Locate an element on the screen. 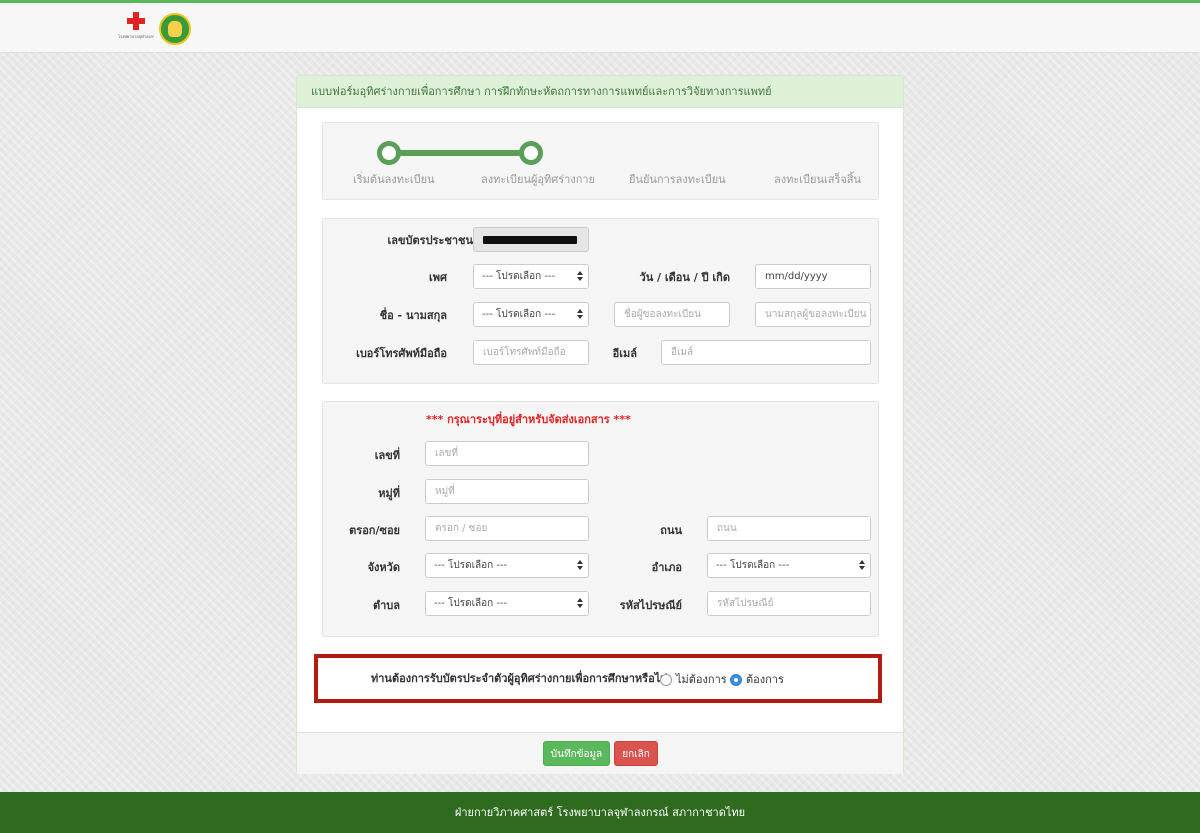 Image resolution: width=1200 pixels, height=833 pixels. step-2-marker is located at coordinates (531, 153).